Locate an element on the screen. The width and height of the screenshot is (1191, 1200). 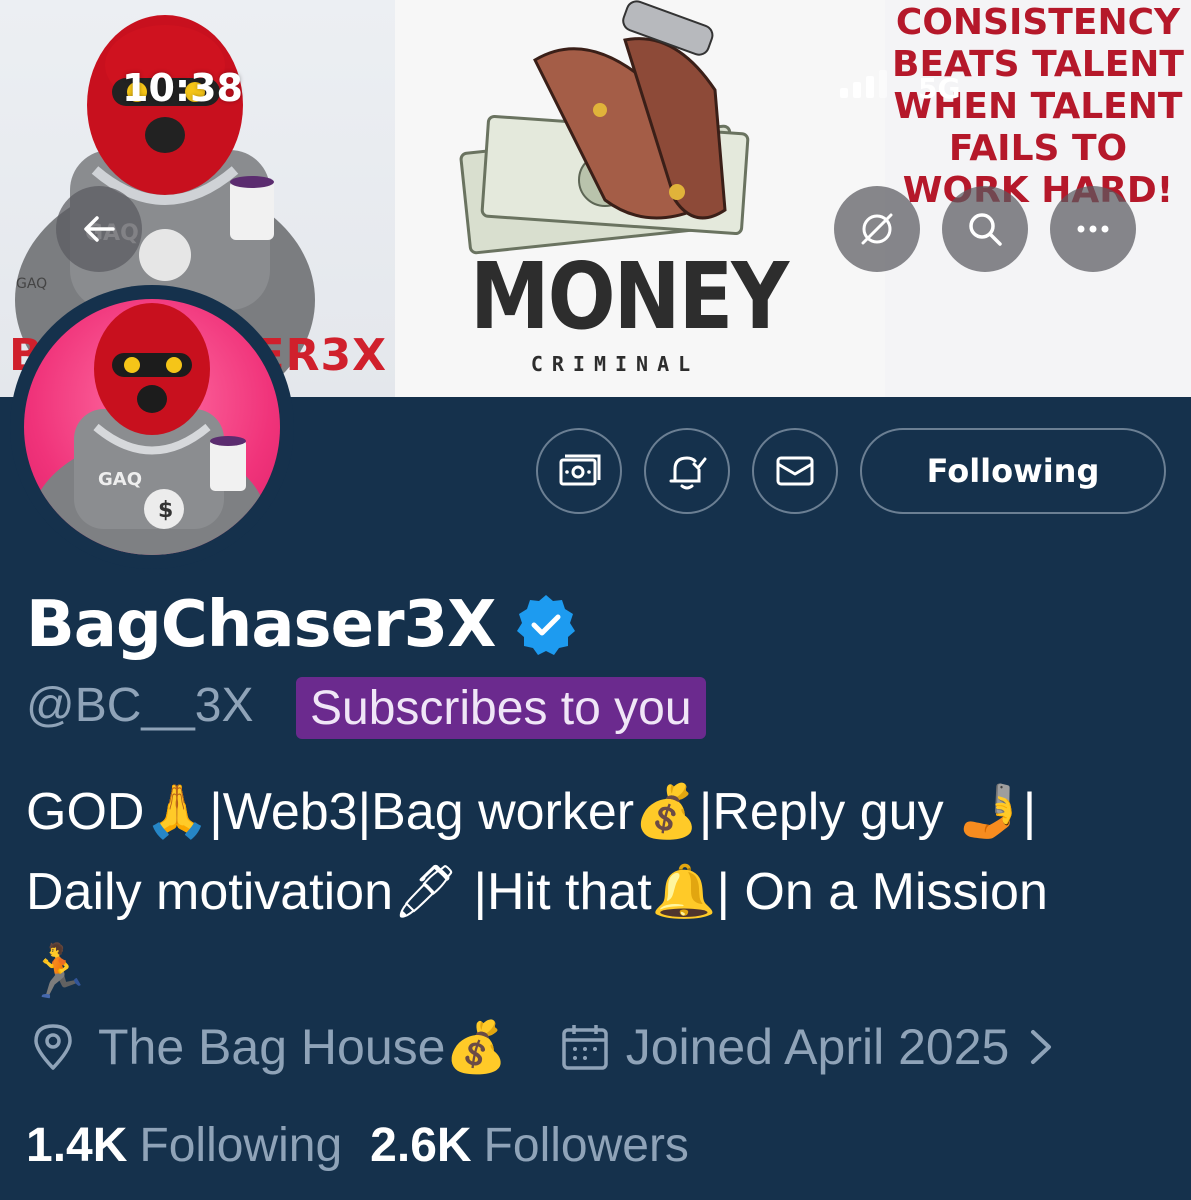
banner-money-subtitle: CRIMINAL is located at coordinates (615, 364).